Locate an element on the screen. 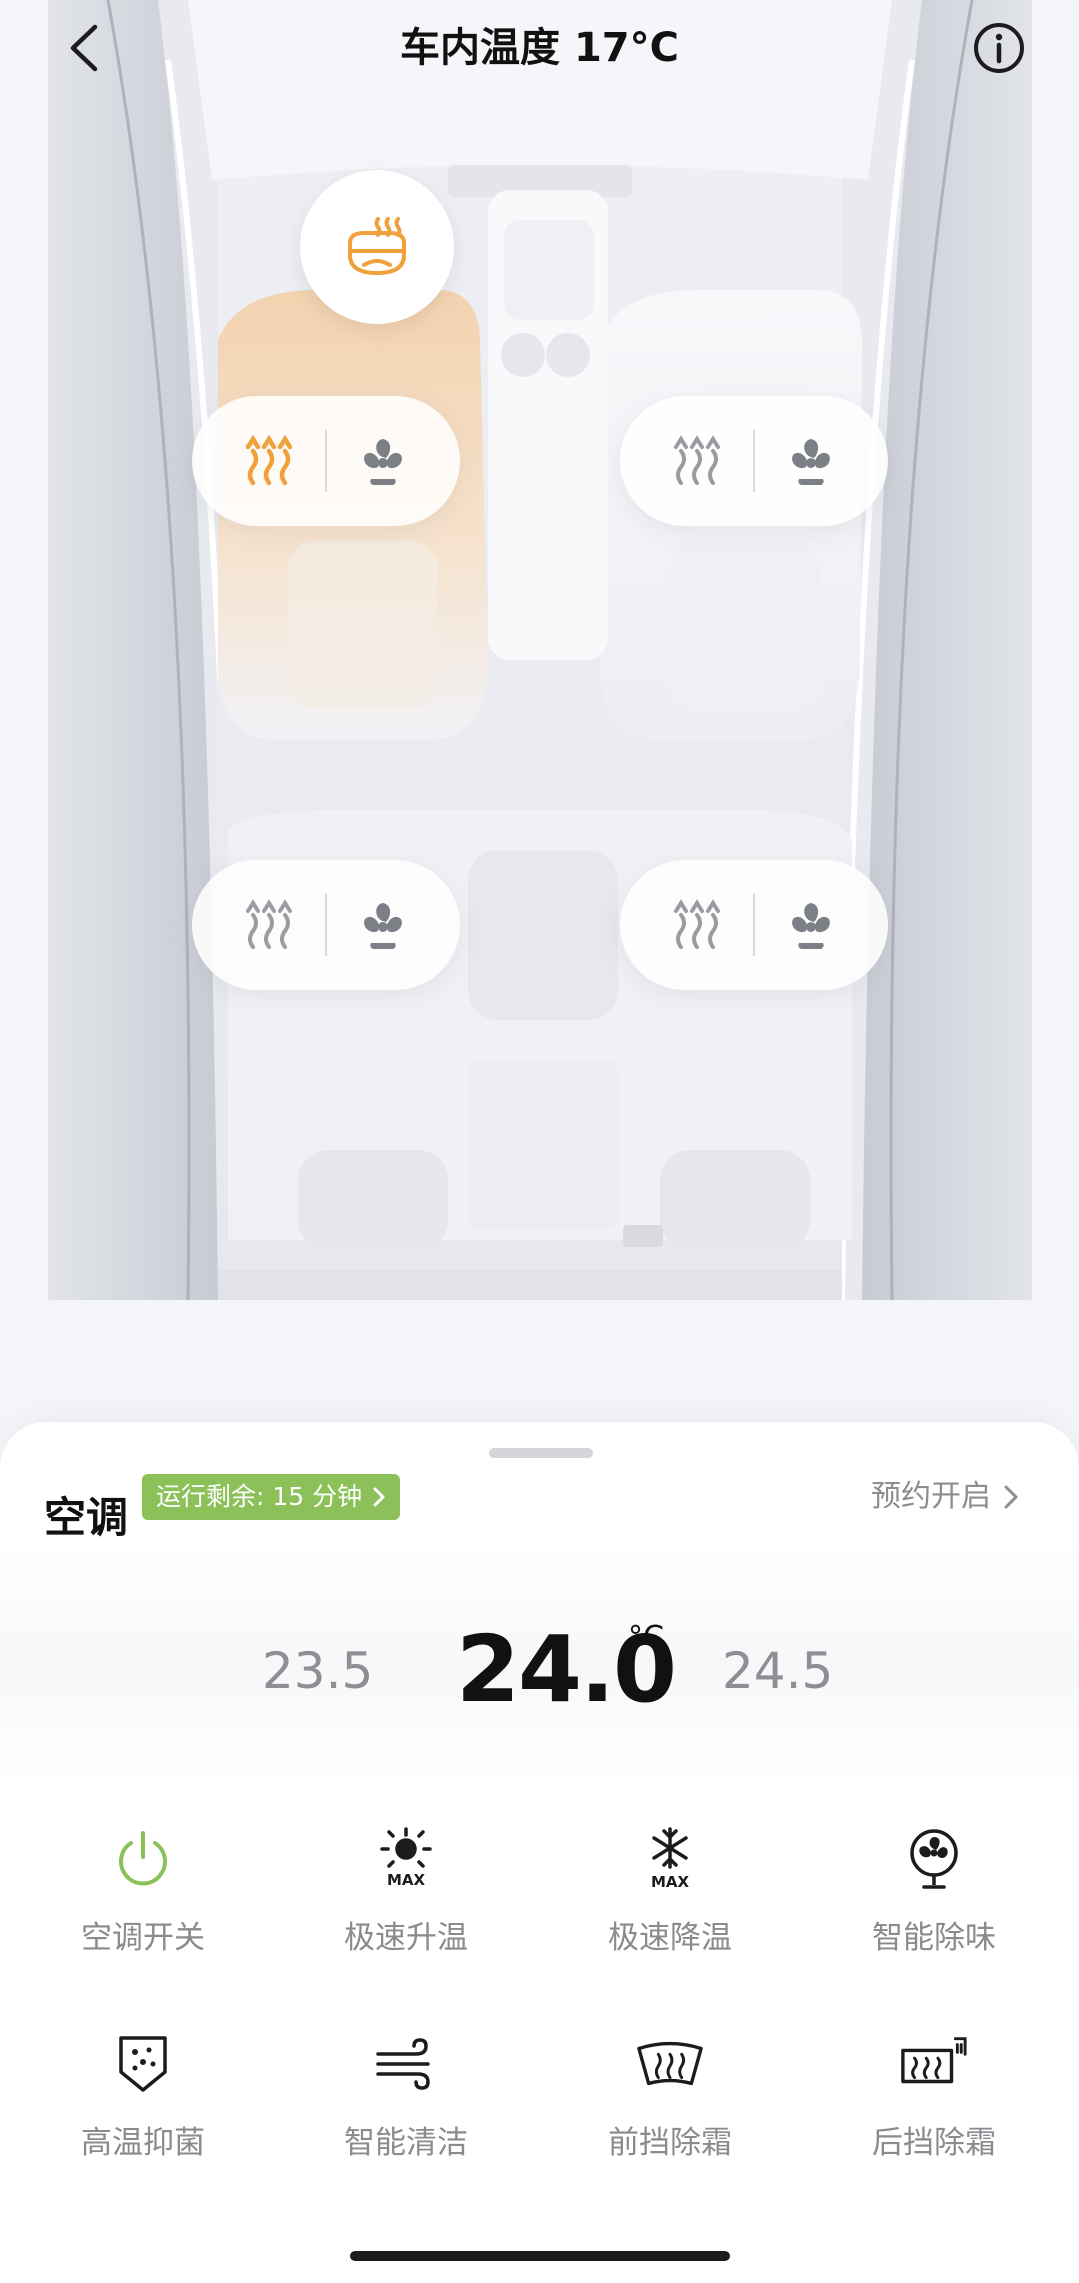 This screenshot has width=1079, height=2283. steering-wheel-heat-icon is located at coordinates (377, 246).